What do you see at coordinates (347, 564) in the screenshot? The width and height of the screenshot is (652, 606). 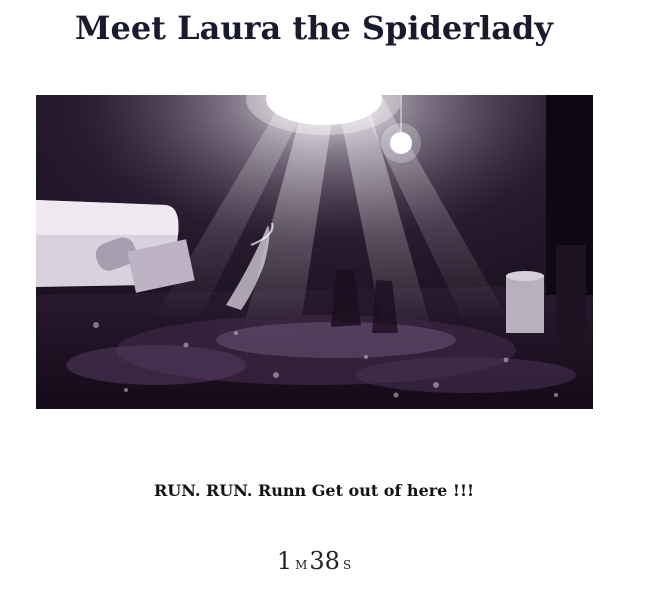 I see `countdown-seconds-unit: s` at bounding box center [347, 564].